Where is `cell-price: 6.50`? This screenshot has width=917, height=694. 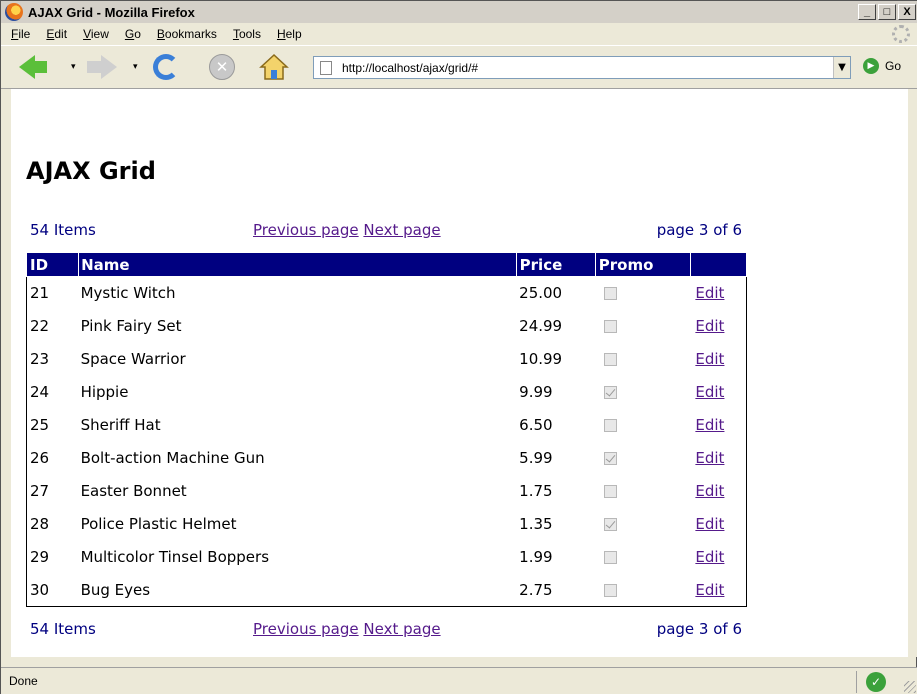
cell-price: 6.50 is located at coordinates (536, 425).